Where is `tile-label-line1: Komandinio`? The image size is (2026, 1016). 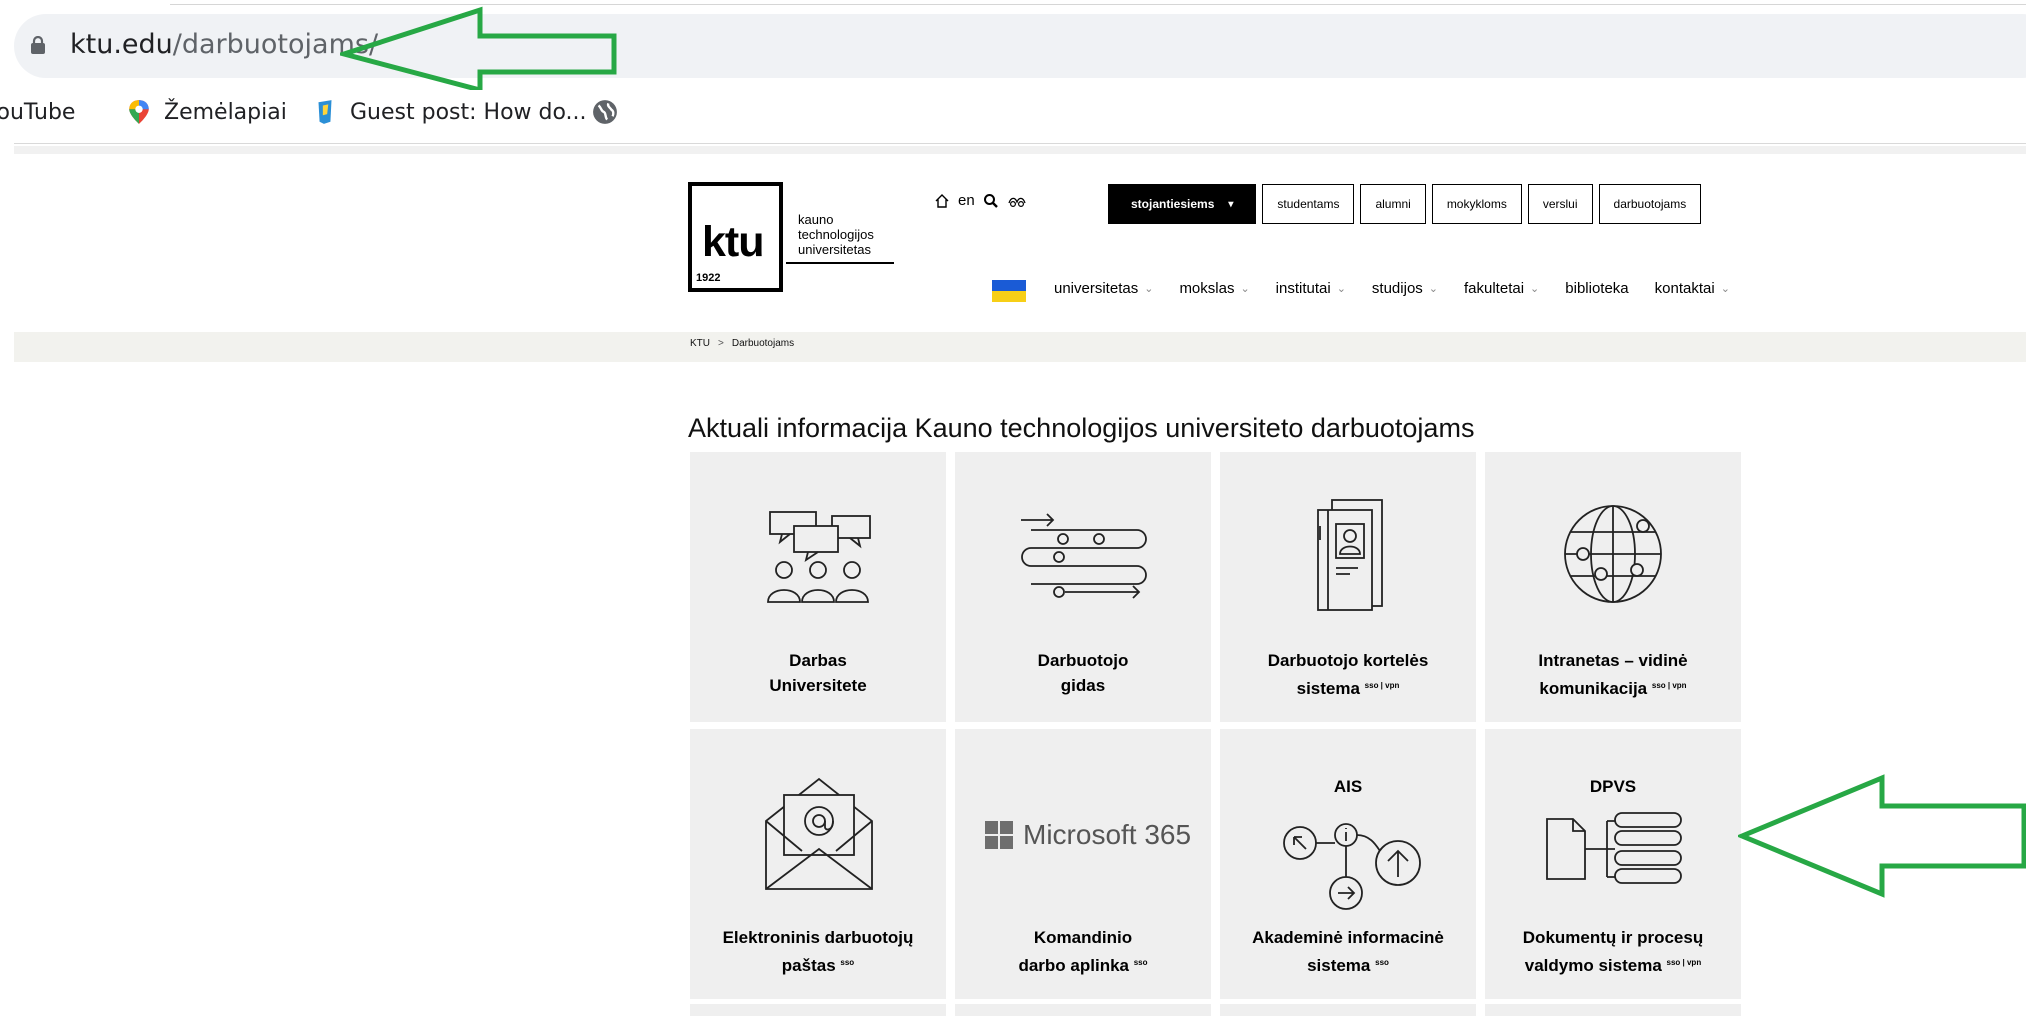 tile-label-line1: Komandinio is located at coordinates (1083, 937).